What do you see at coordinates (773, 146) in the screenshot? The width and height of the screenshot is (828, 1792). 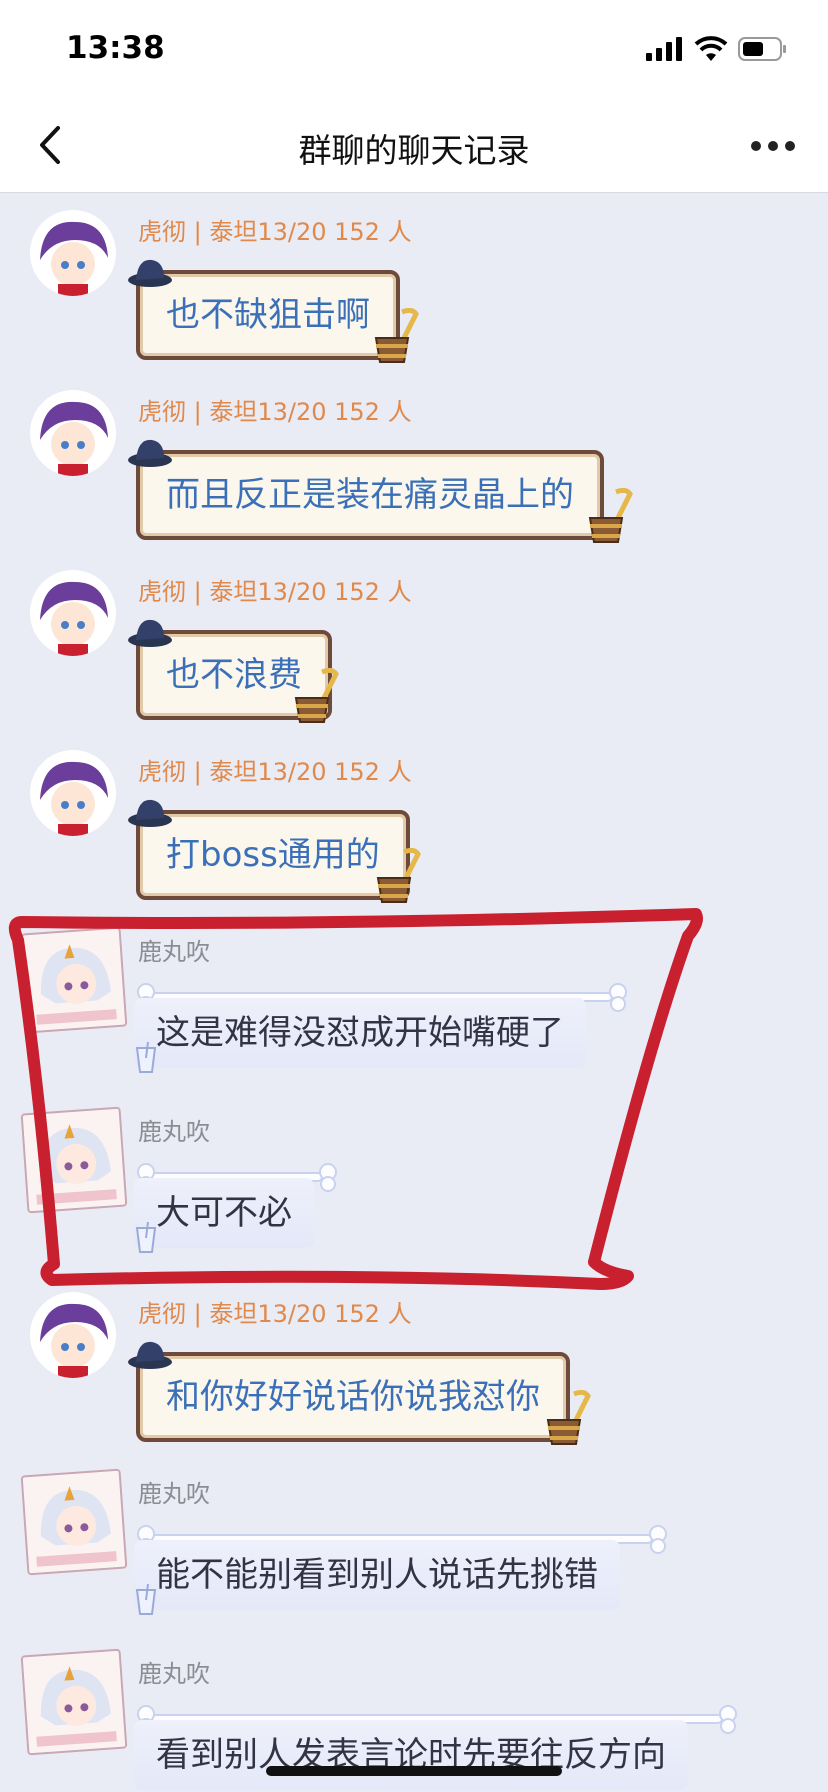 I see `more-dots-icon` at bounding box center [773, 146].